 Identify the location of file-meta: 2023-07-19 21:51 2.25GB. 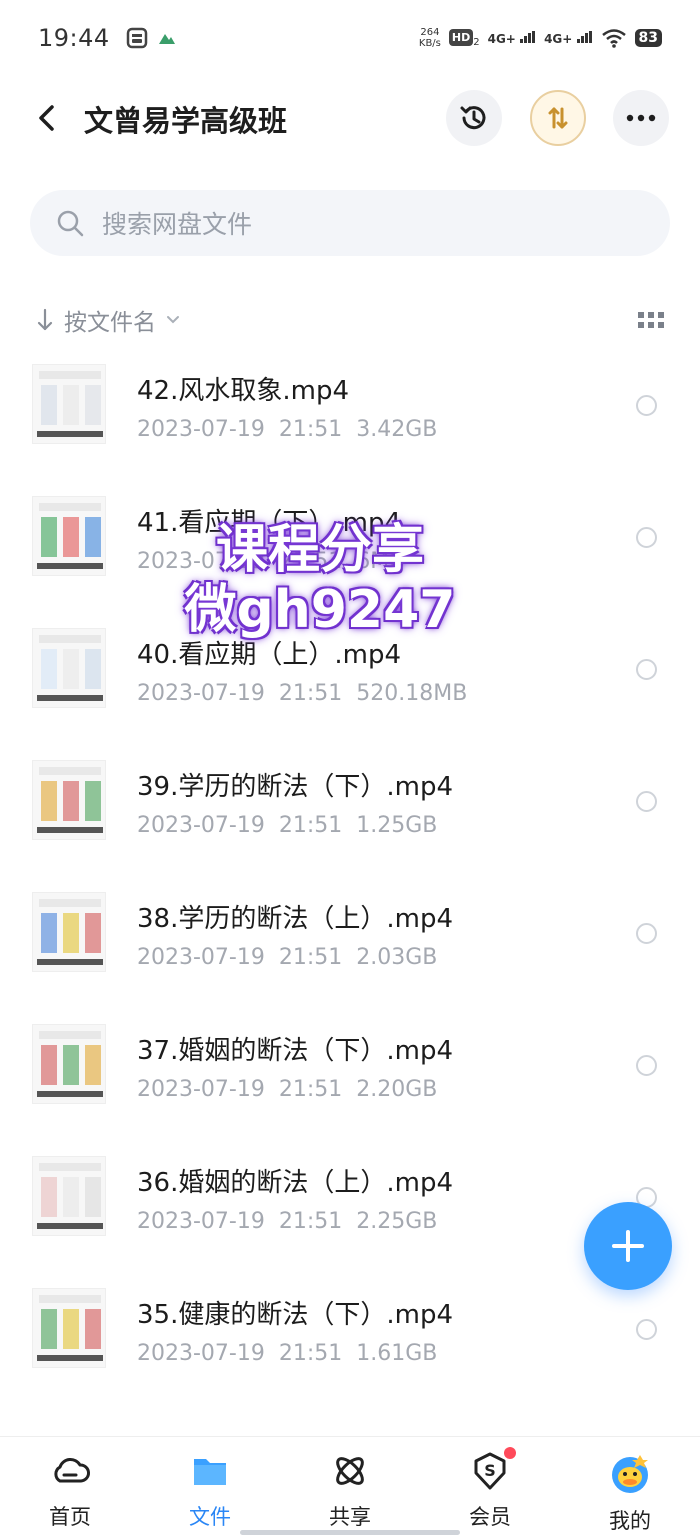
(294, 1221).